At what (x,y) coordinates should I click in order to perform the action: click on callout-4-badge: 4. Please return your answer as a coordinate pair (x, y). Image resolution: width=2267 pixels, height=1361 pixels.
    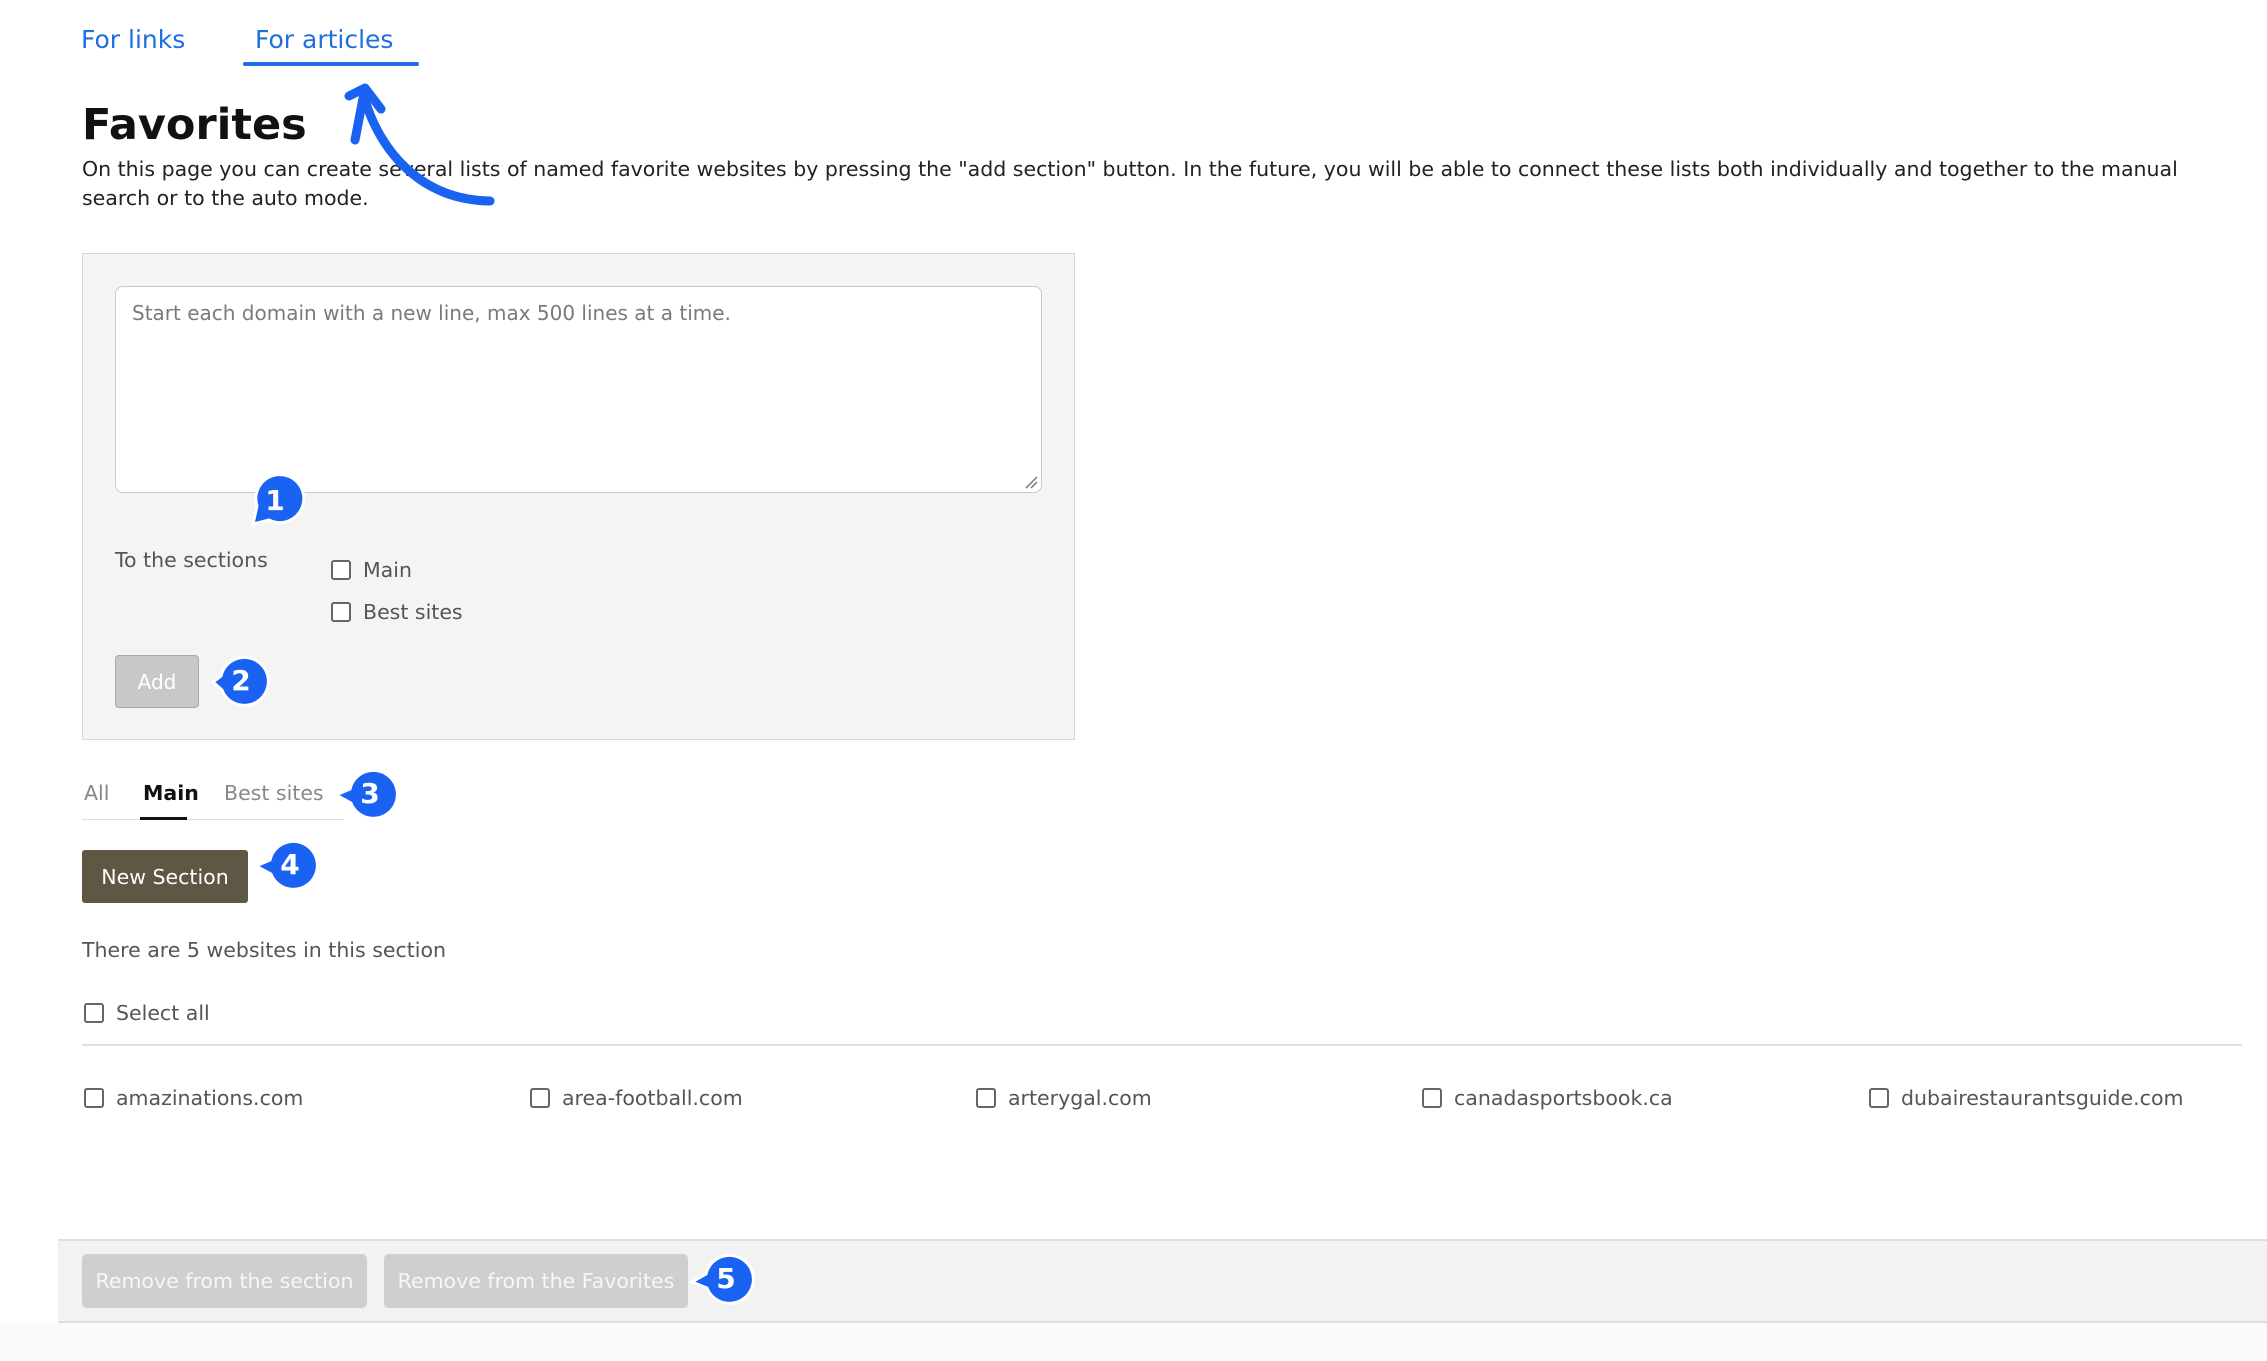
    Looking at the image, I should click on (285, 864).